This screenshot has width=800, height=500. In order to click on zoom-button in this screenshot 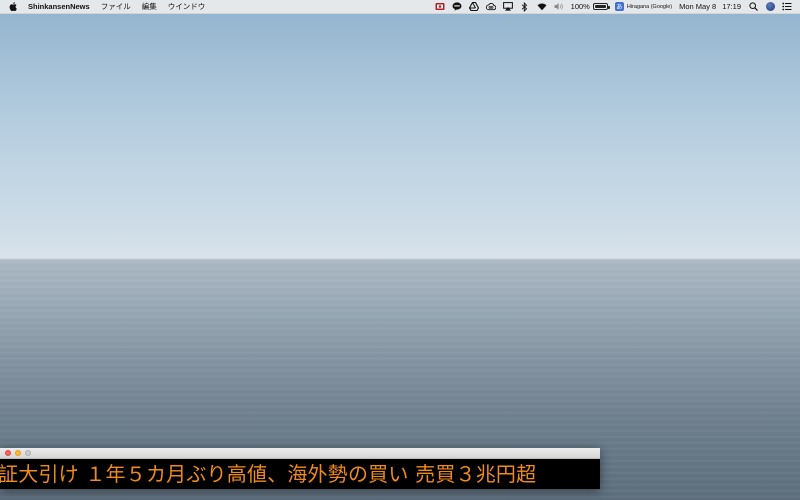, I will do `click(28, 453)`.